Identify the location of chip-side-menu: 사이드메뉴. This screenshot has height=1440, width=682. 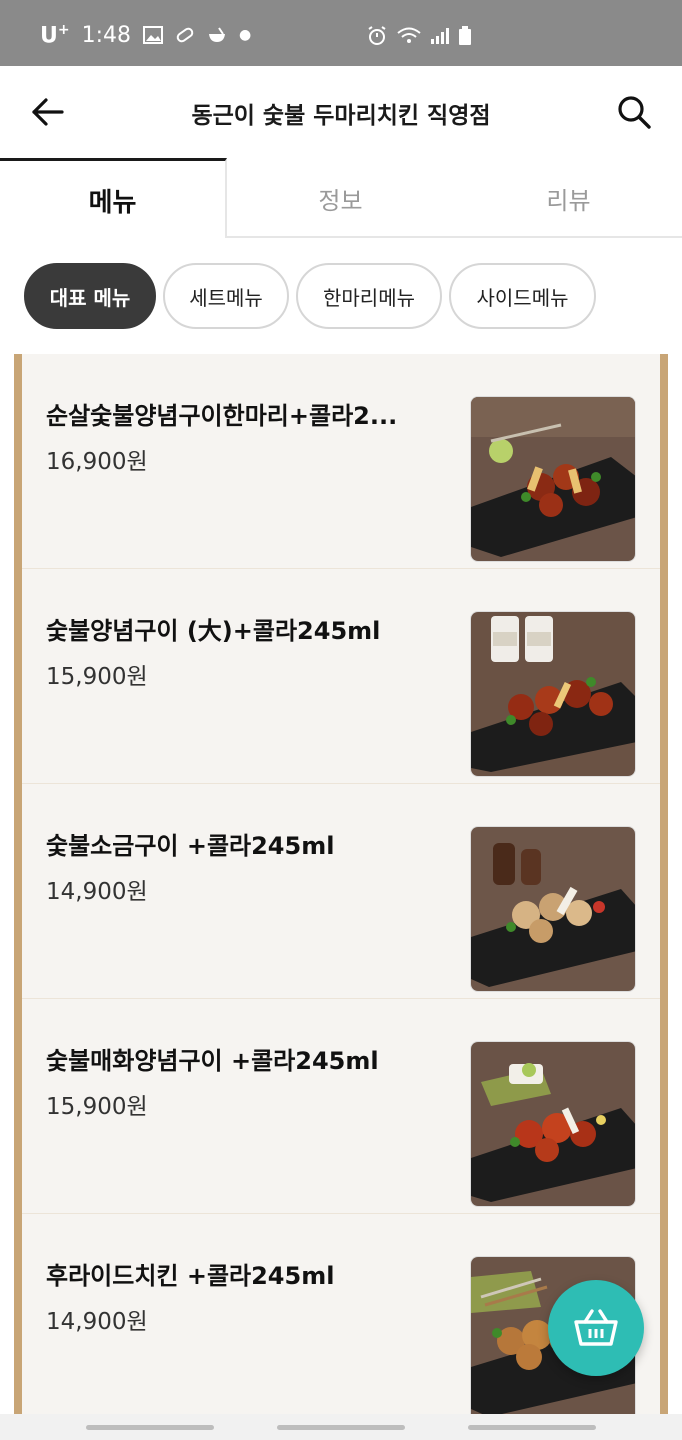
(522, 296).